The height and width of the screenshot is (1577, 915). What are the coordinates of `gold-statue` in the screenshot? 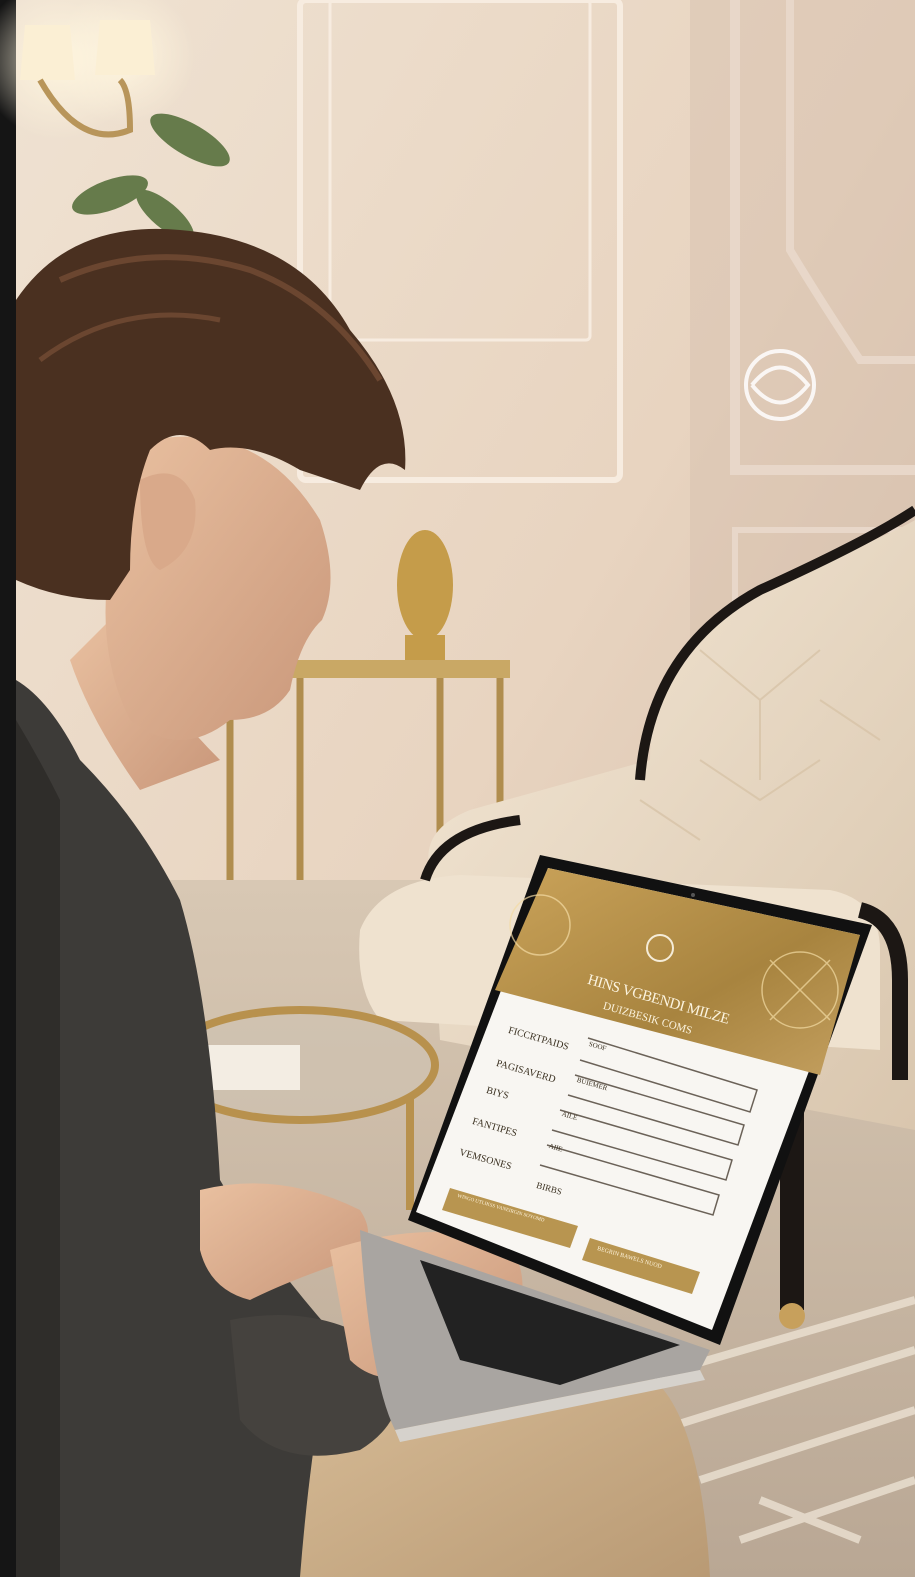 It's located at (425, 595).